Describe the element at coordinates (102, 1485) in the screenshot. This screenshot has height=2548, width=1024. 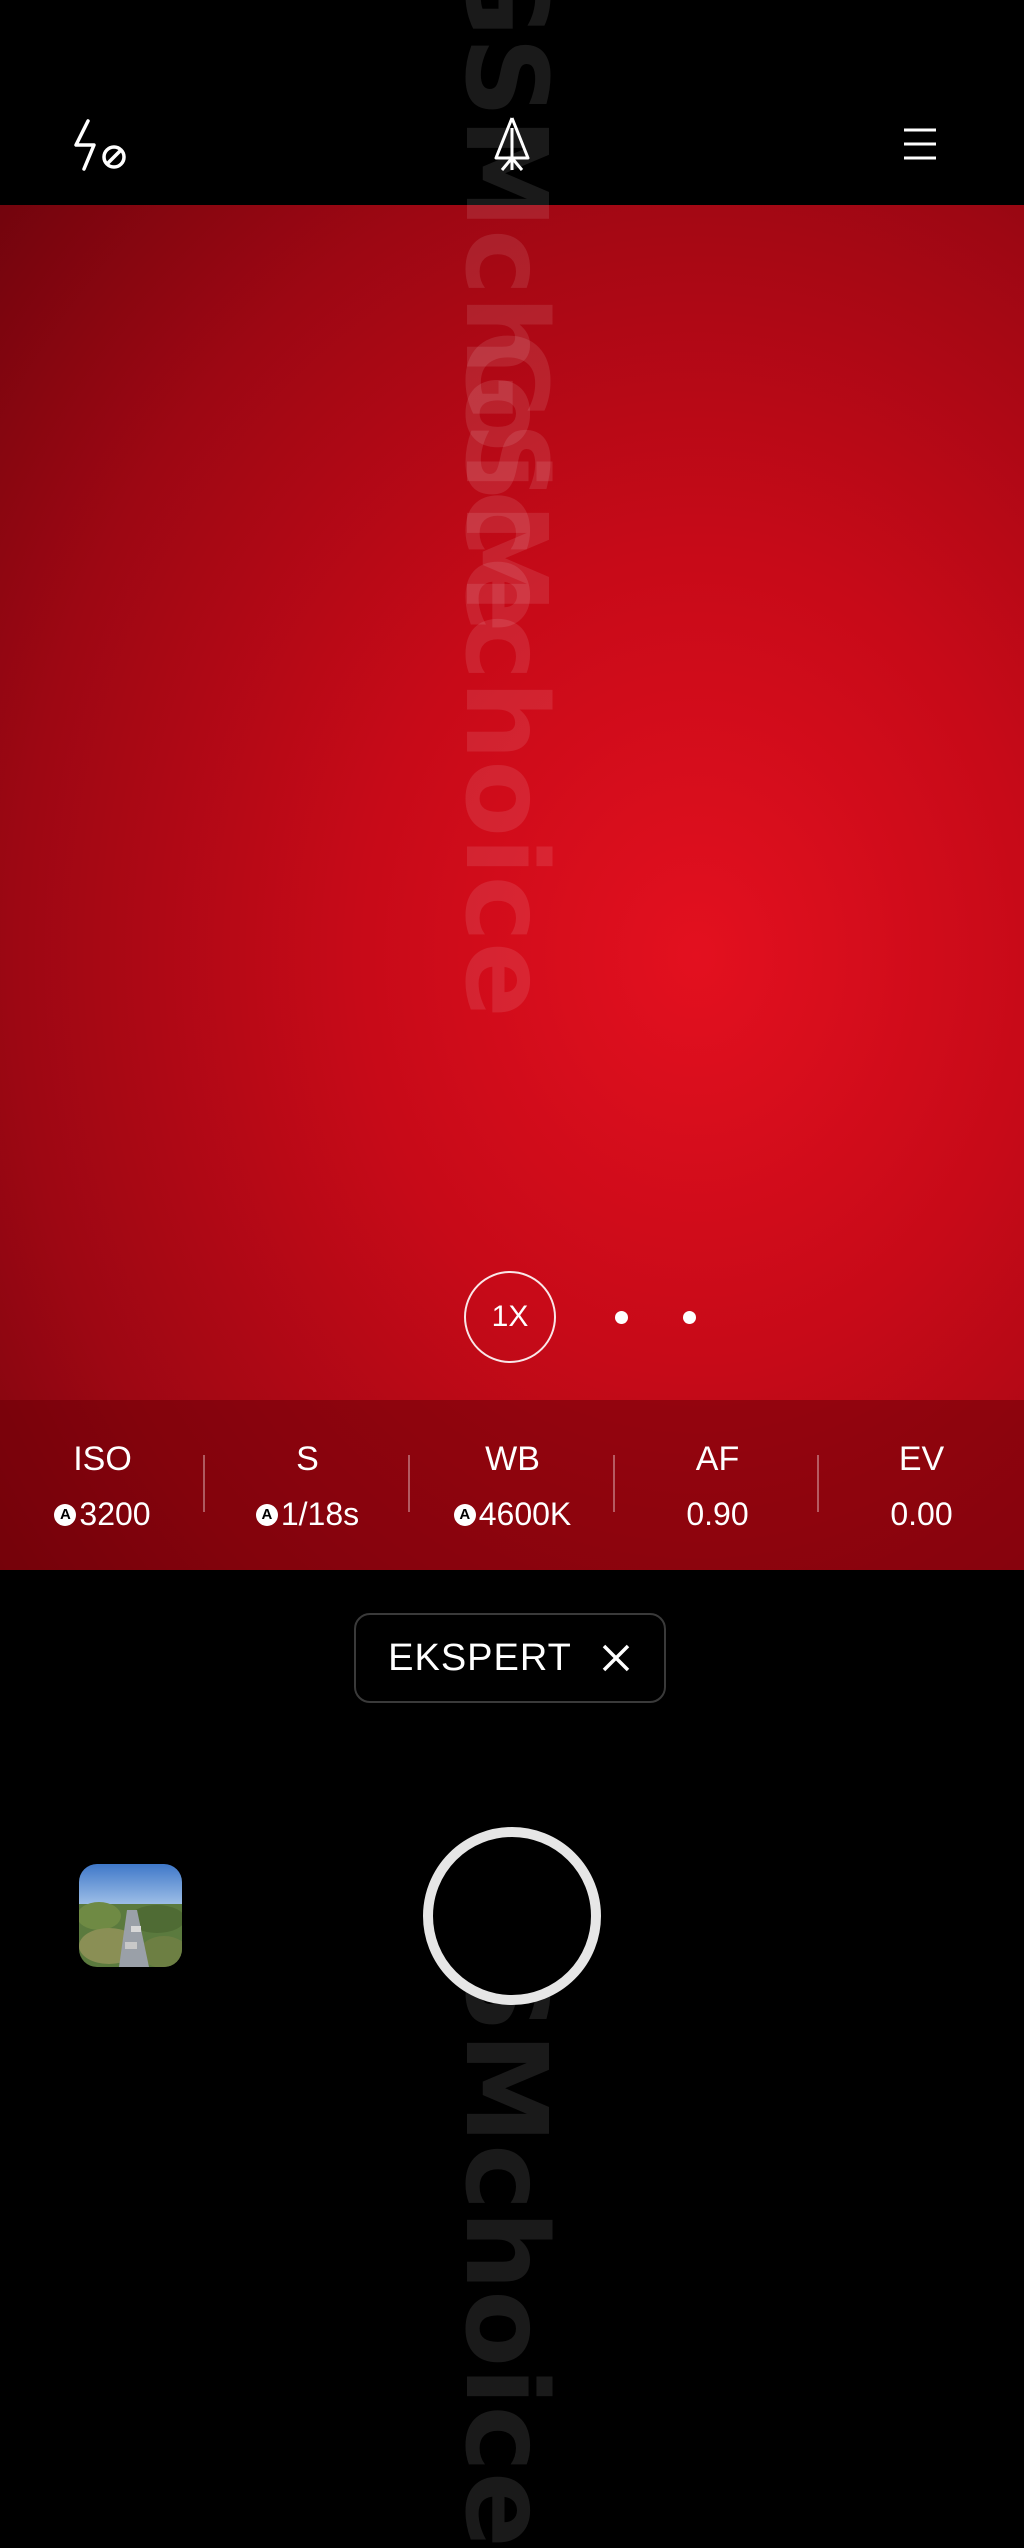
I see `param-iso: ISO A 3200` at that location.